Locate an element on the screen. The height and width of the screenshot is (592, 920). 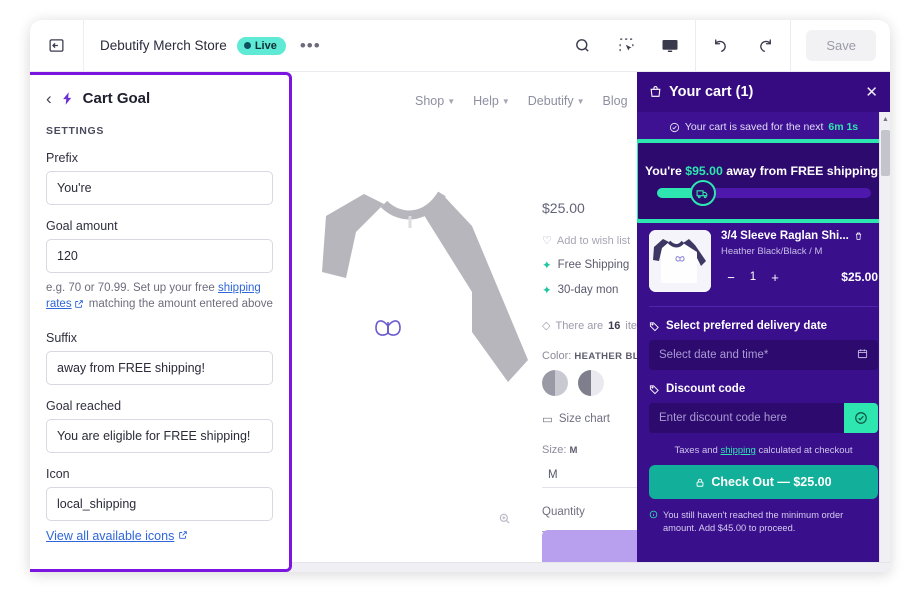
more-options-button: ••• is located at coordinates (310, 45).